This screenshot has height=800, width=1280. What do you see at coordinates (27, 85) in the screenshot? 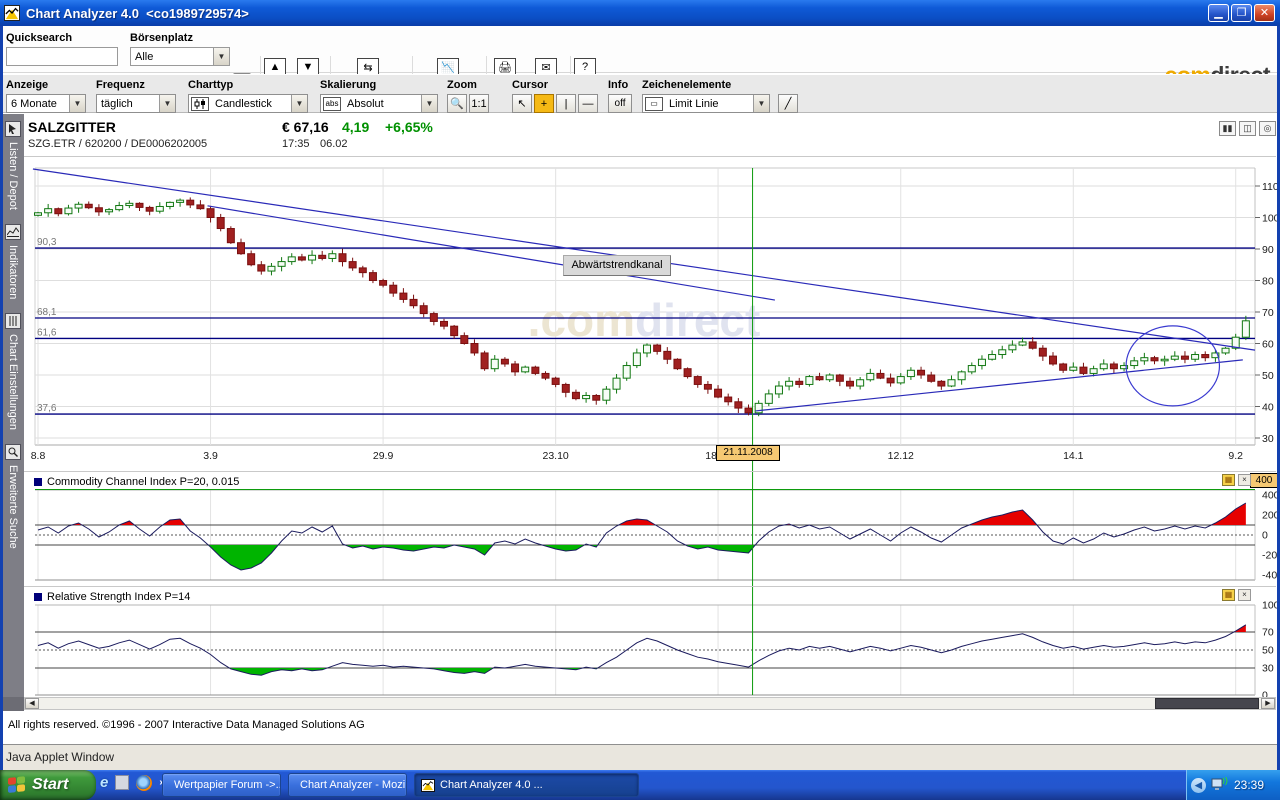
I see `anzeige-label: Anzeige` at bounding box center [27, 85].